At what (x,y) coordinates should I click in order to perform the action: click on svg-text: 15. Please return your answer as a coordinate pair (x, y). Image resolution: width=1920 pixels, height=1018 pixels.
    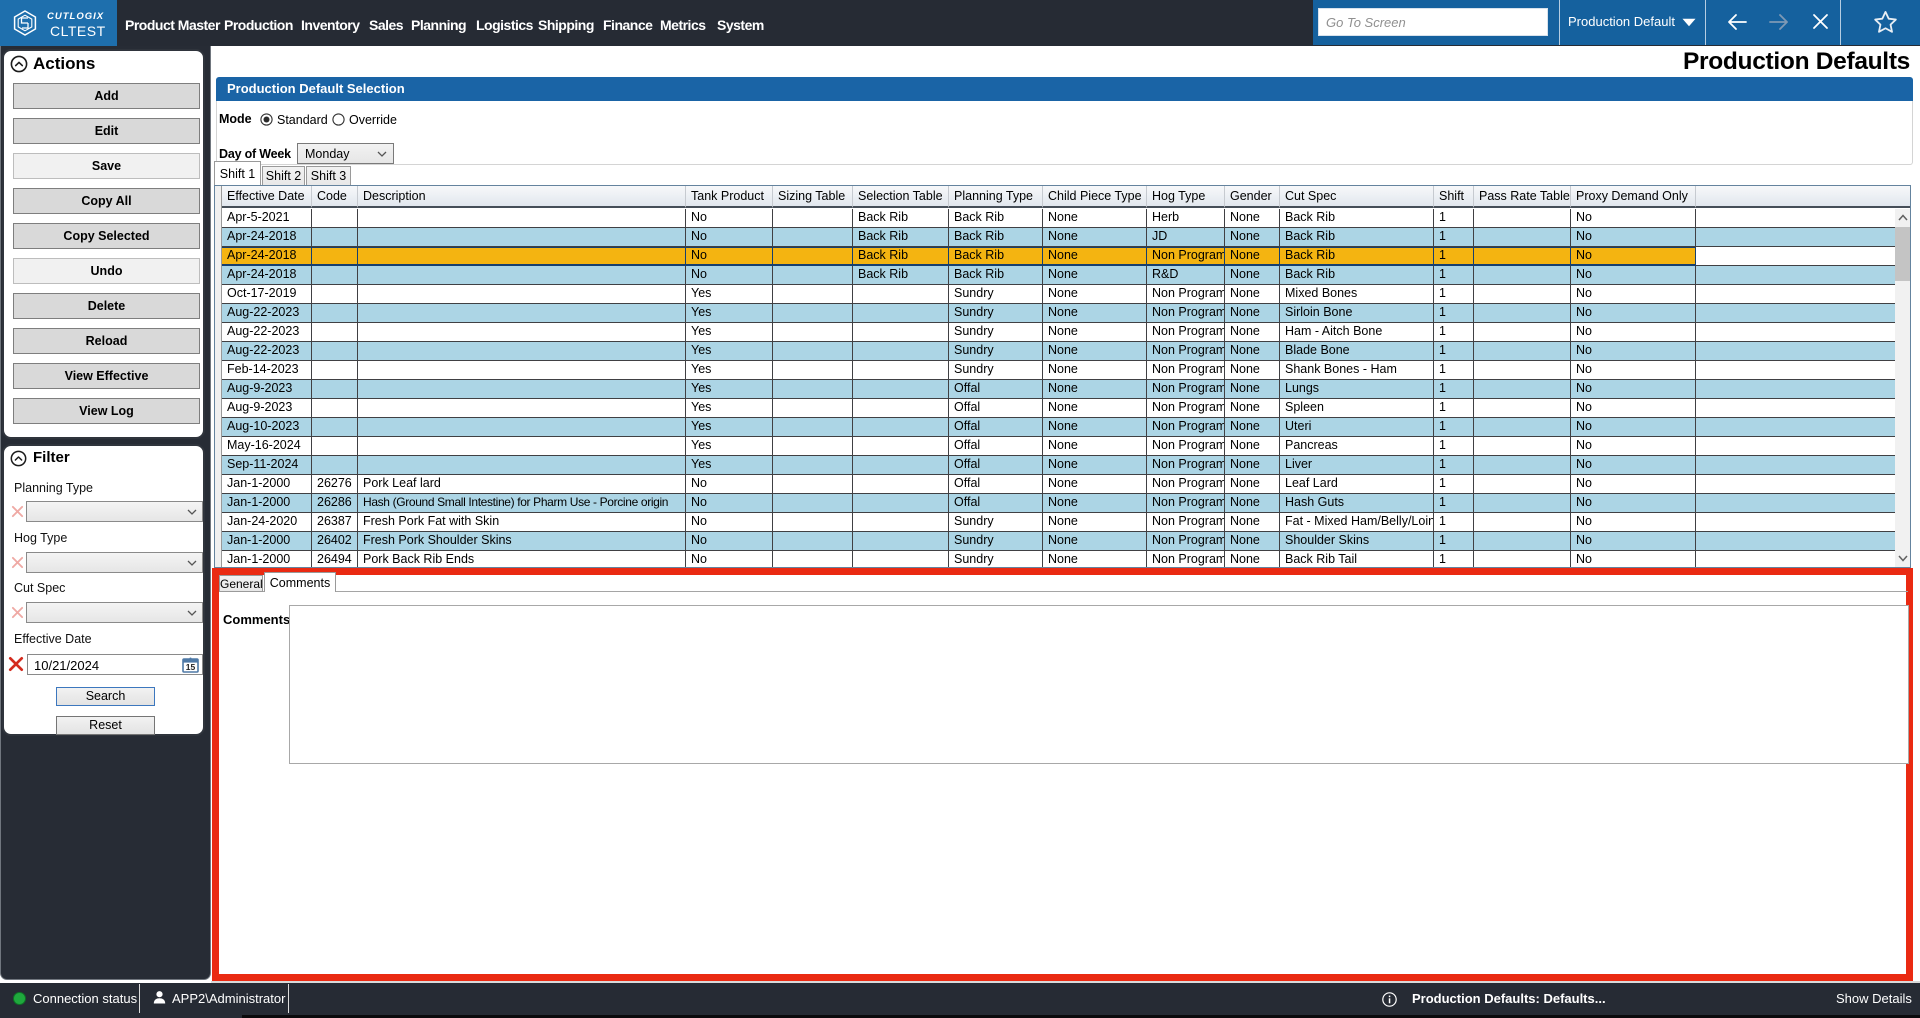
    Looking at the image, I should click on (191, 667).